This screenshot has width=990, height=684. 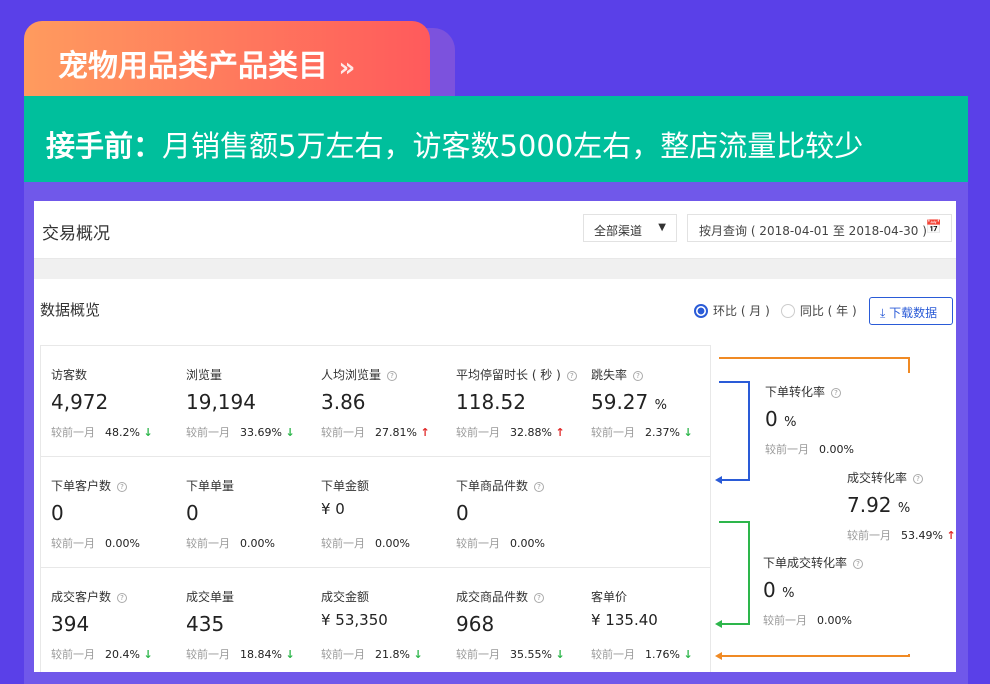 I want to click on metric-compare: 较前一月 33.69% ↓, so click(x=248, y=432).